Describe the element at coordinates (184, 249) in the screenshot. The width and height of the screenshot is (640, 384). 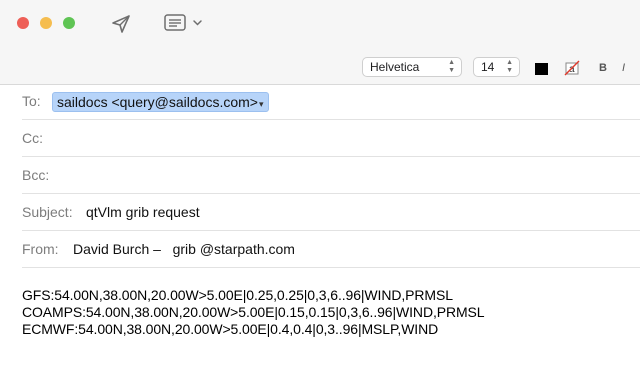
I see `from-field: David Burch – grib @starpath.com` at that location.